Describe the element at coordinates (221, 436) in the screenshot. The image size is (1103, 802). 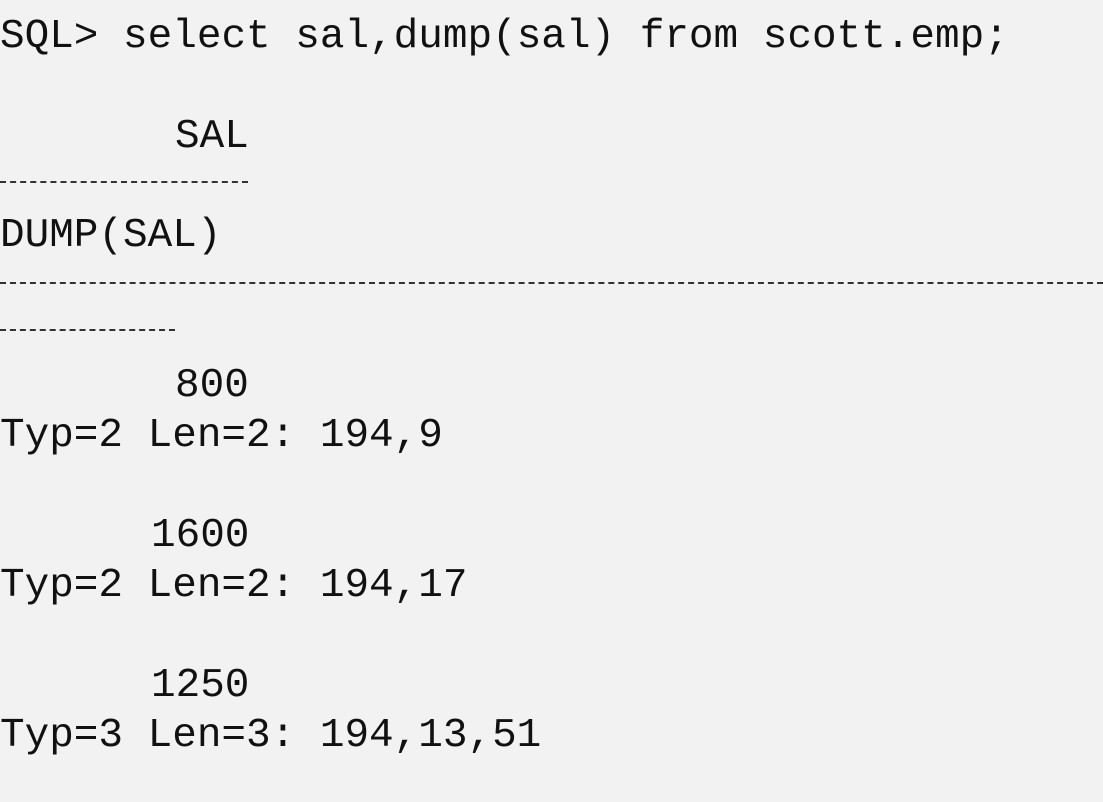
I see `row-1-dump: Typ=2 Len=2: 194,9` at that location.